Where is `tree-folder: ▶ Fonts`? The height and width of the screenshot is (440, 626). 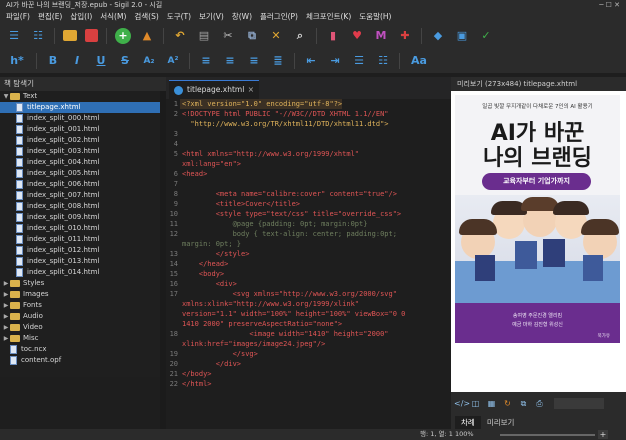
tree-folder: ▶ Fonts is located at coordinates (80, 305).